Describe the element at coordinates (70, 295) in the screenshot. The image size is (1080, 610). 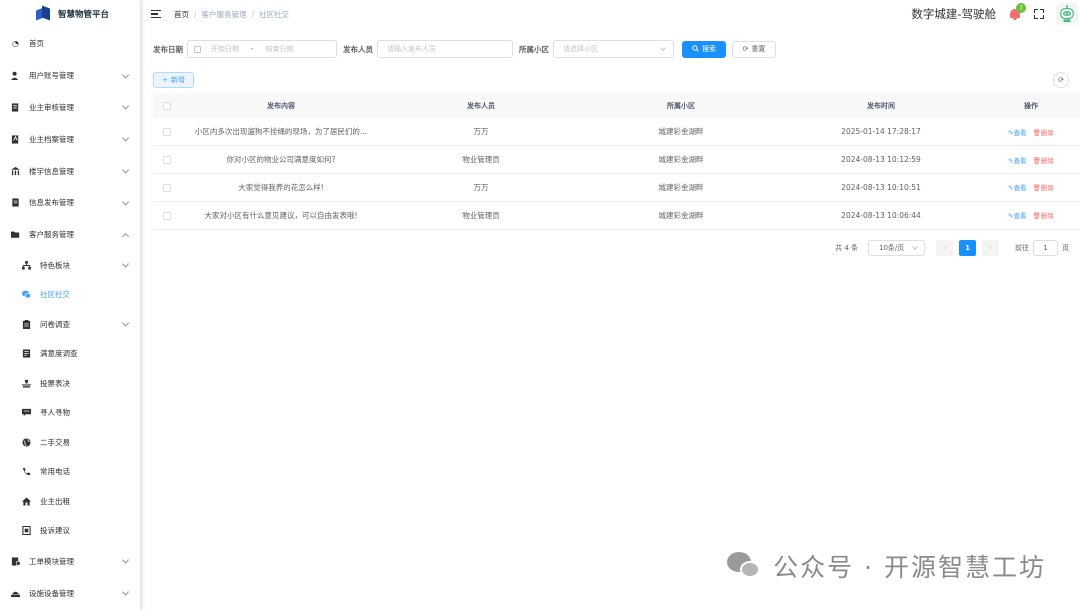
I see `sidebar-subitem-community-social: 社区社交` at that location.